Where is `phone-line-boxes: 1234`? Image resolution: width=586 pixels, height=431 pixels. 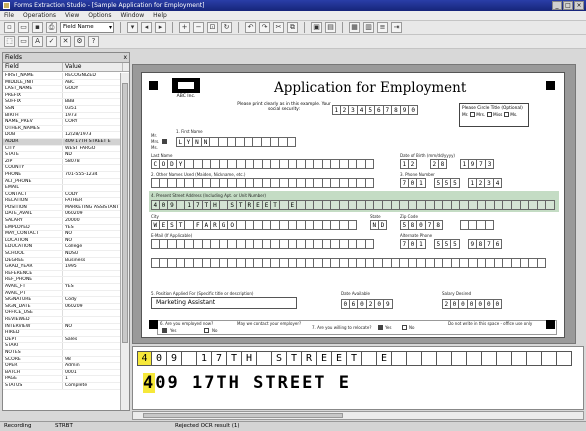 phone-line-boxes: 1234 is located at coordinates (485, 183).